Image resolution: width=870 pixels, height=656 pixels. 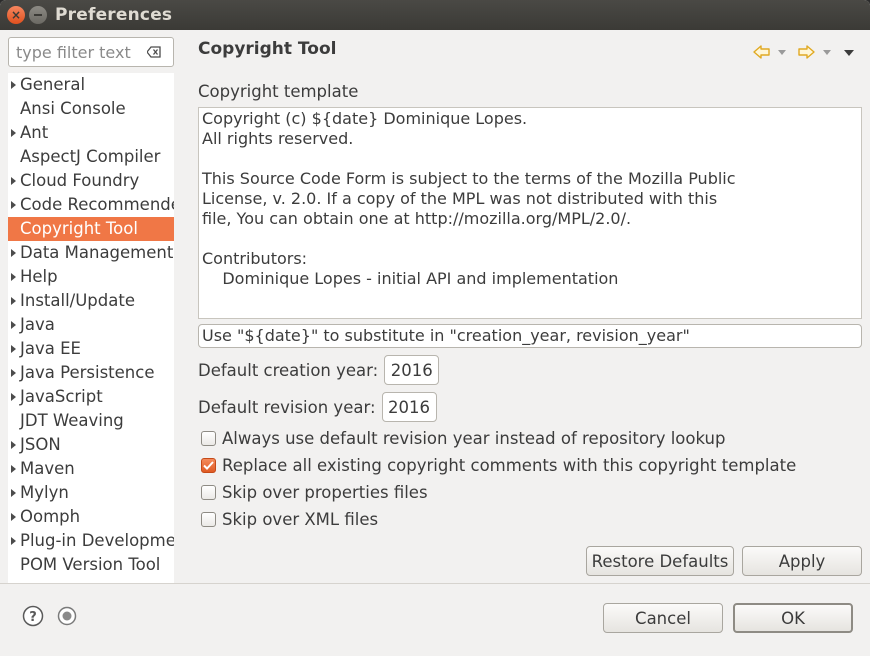 I want to click on tree-item: Install/Update, so click(x=91, y=301).